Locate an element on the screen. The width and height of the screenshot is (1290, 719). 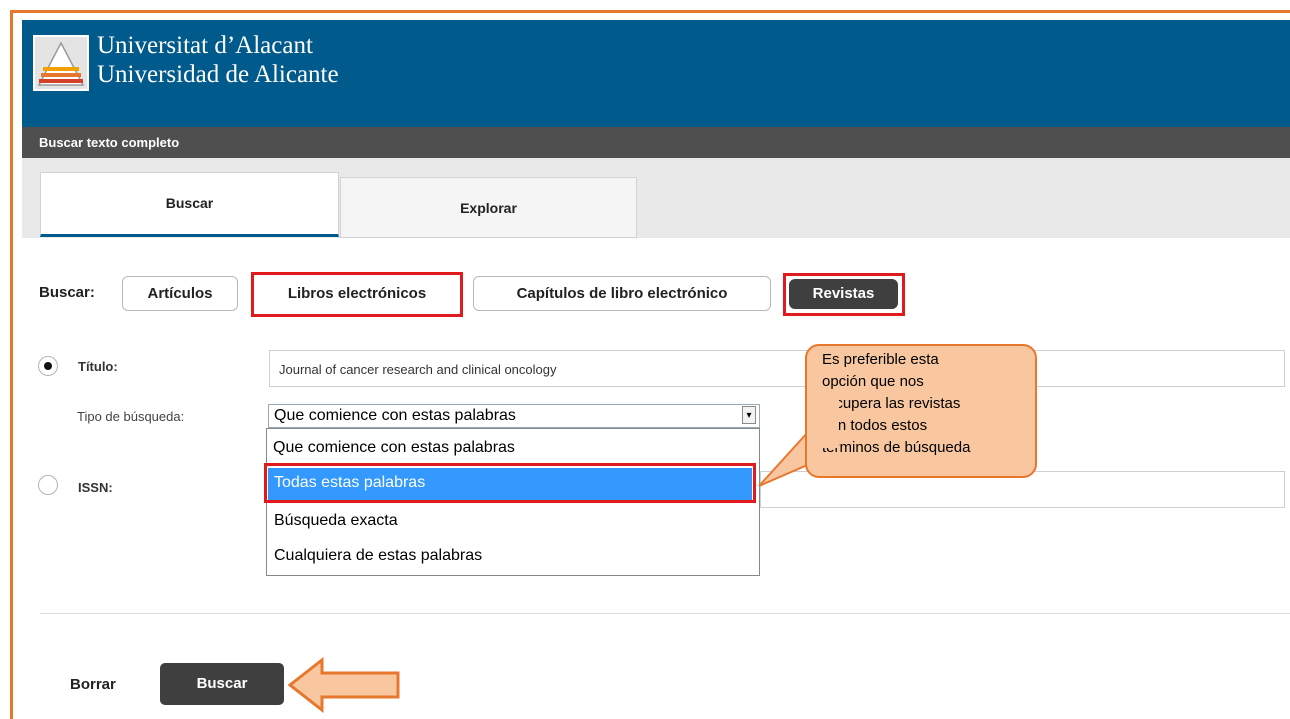
section-bar: Buscar texto completo is located at coordinates (656, 142).